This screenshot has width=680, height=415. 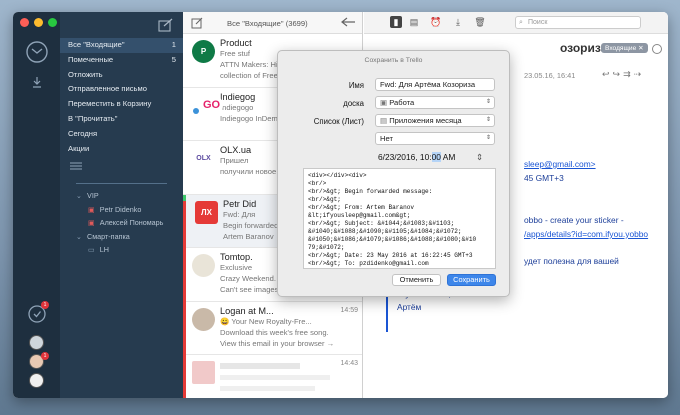 I want to click on search-placeholder: Поиск, so click(x=538, y=22).